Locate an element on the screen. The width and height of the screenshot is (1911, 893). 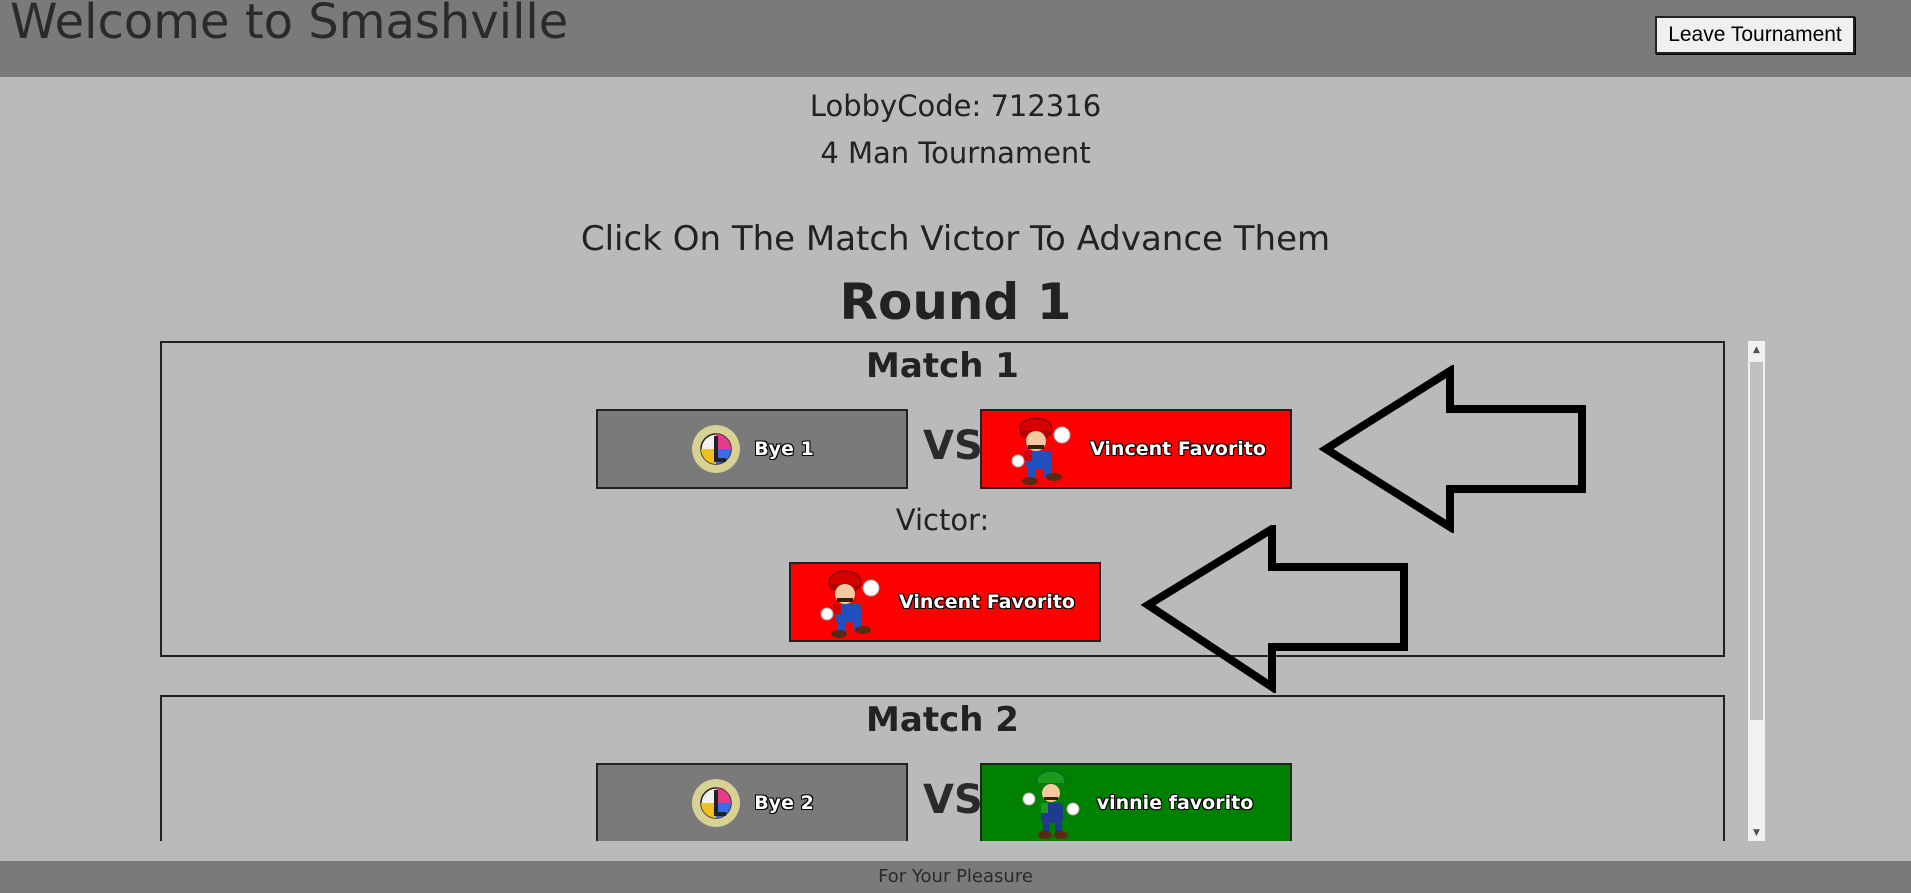
player-name: Bye 2 is located at coordinates (784, 803).